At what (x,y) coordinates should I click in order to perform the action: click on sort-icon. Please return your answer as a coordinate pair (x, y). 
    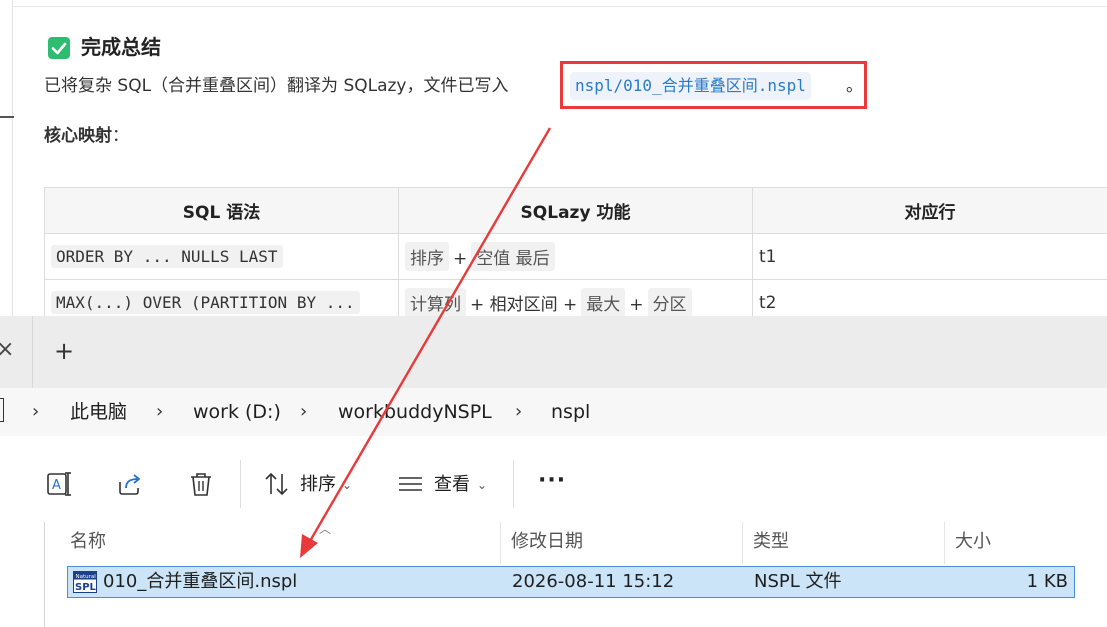
    Looking at the image, I should click on (277, 484).